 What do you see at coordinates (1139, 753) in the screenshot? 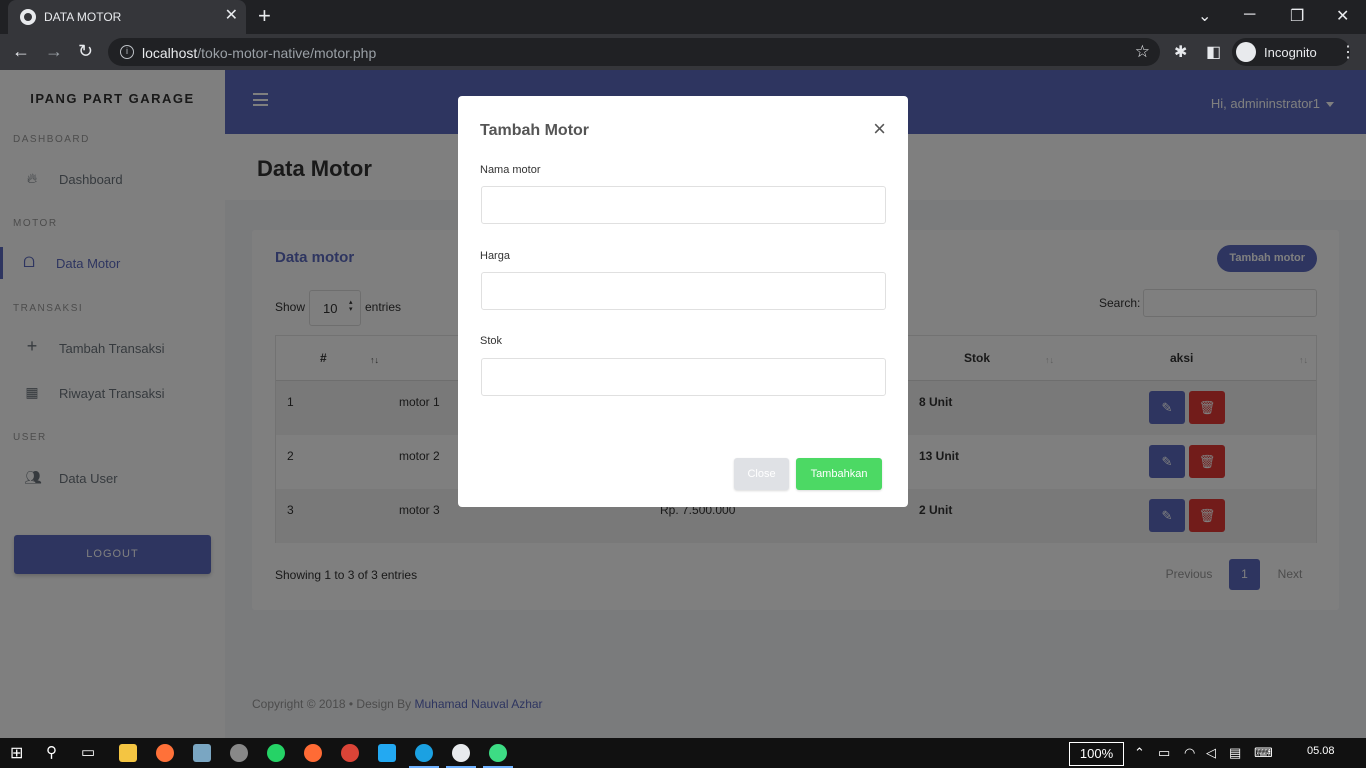
I see `chevron-up-icon: ⌃` at bounding box center [1139, 753].